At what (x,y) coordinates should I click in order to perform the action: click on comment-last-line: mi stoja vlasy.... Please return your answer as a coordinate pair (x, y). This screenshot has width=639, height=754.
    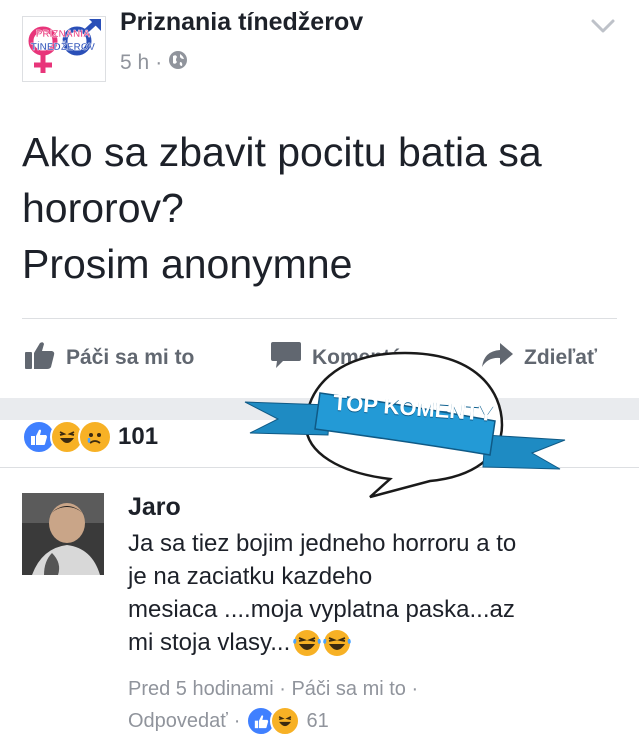
    Looking at the image, I should click on (373, 642).